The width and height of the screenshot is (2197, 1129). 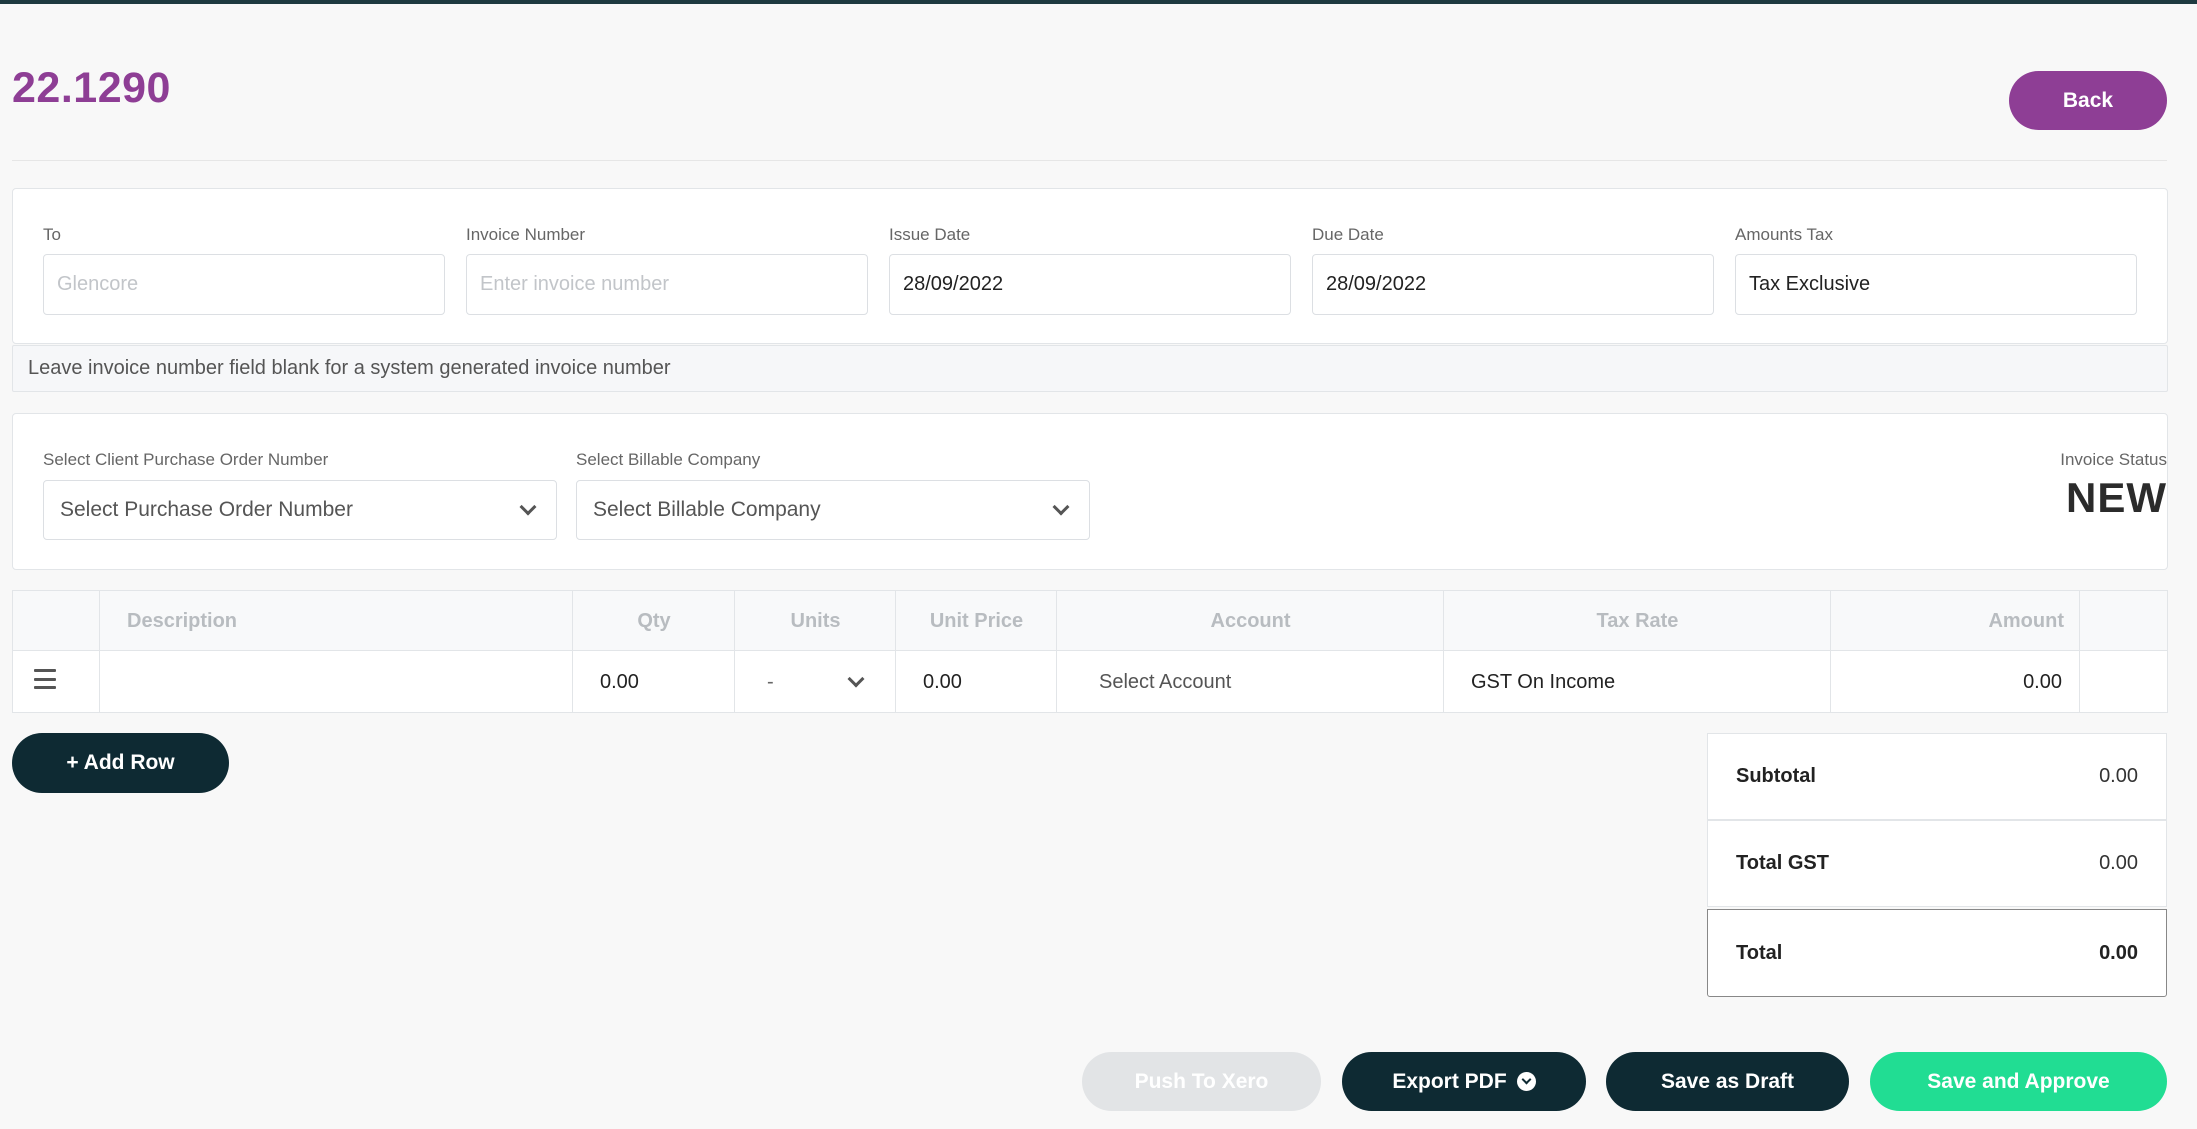 I want to click on subtotal-row: Subtotal 0.00, so click(x=1937, y=776).